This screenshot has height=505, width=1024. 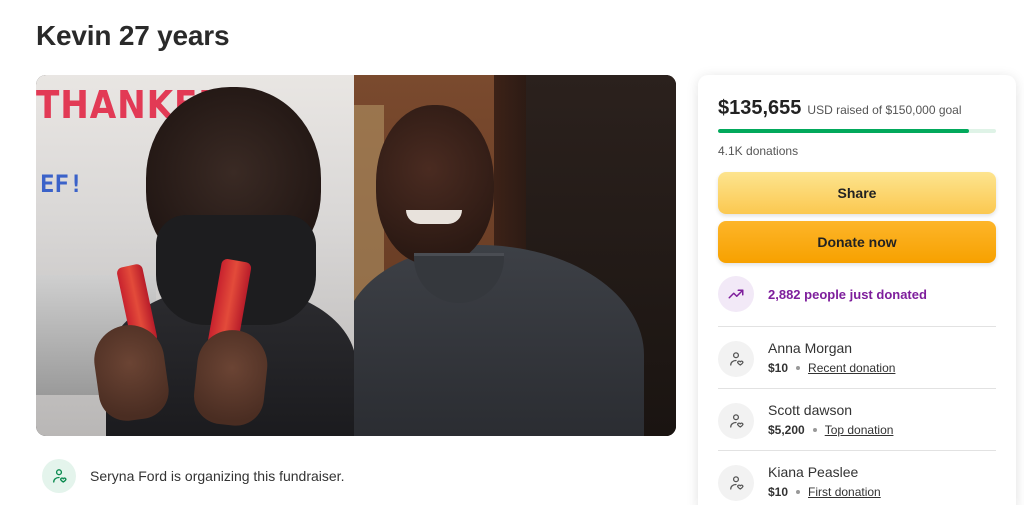 I want to click on top-donation-link: Top donation, so click(x=859, y=430).